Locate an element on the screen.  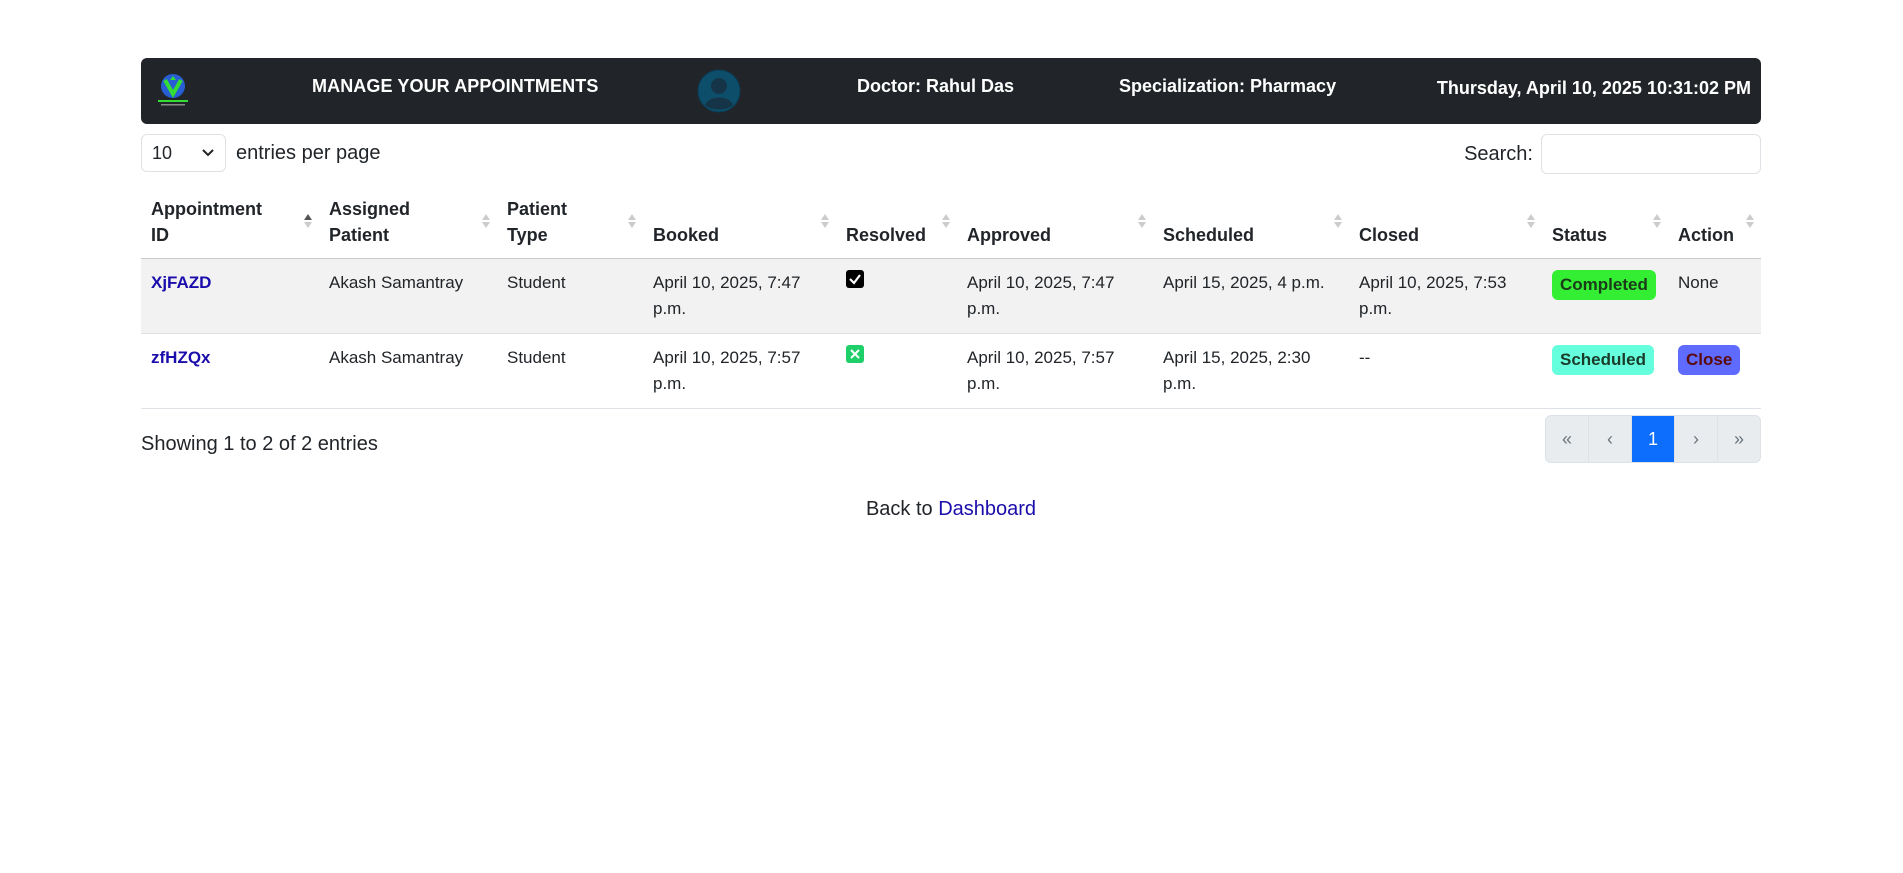
checkbox-unchecked-x-icon is located at coordinates (855, 354).